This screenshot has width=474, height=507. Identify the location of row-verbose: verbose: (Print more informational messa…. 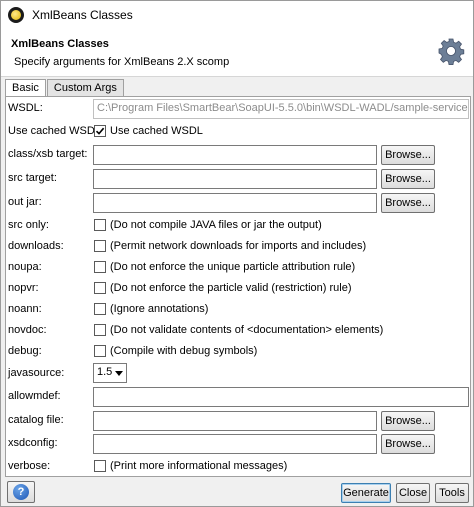
(239, 467).